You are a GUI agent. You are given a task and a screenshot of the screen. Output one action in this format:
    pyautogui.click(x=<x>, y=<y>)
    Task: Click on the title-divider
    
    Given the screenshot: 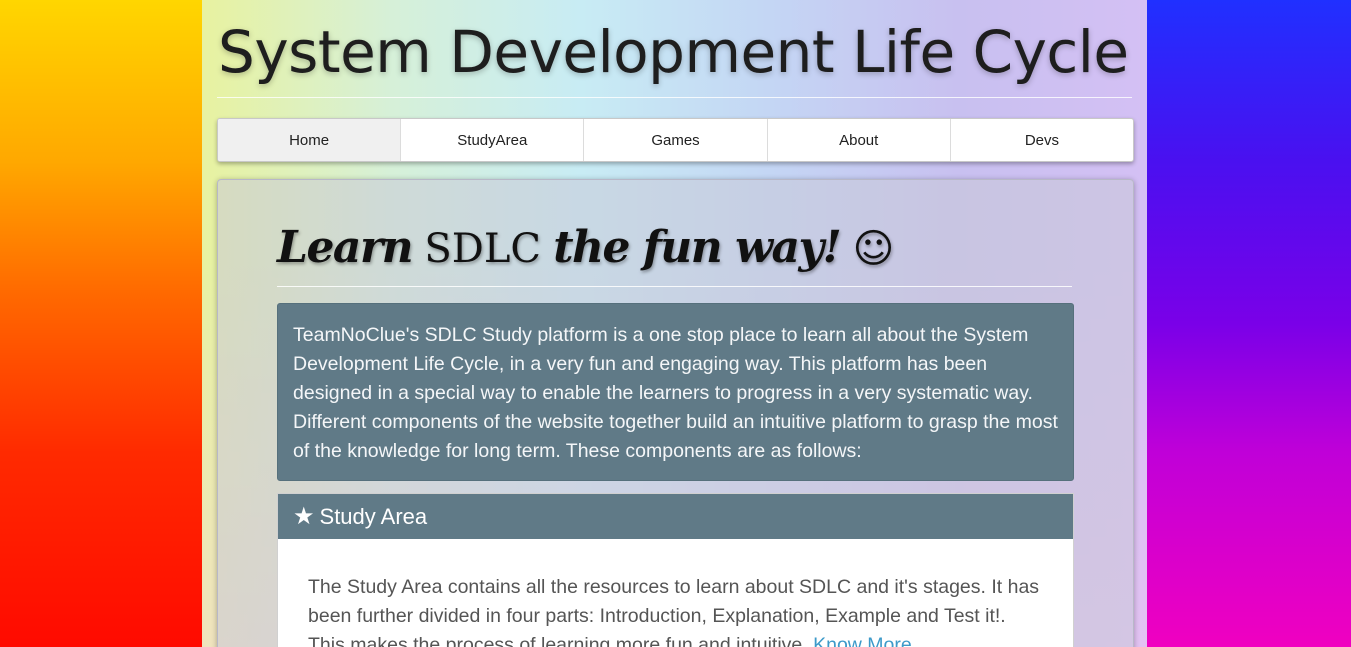 What is the action you would take?
    pyautogui.click(x=674, y=97)
    